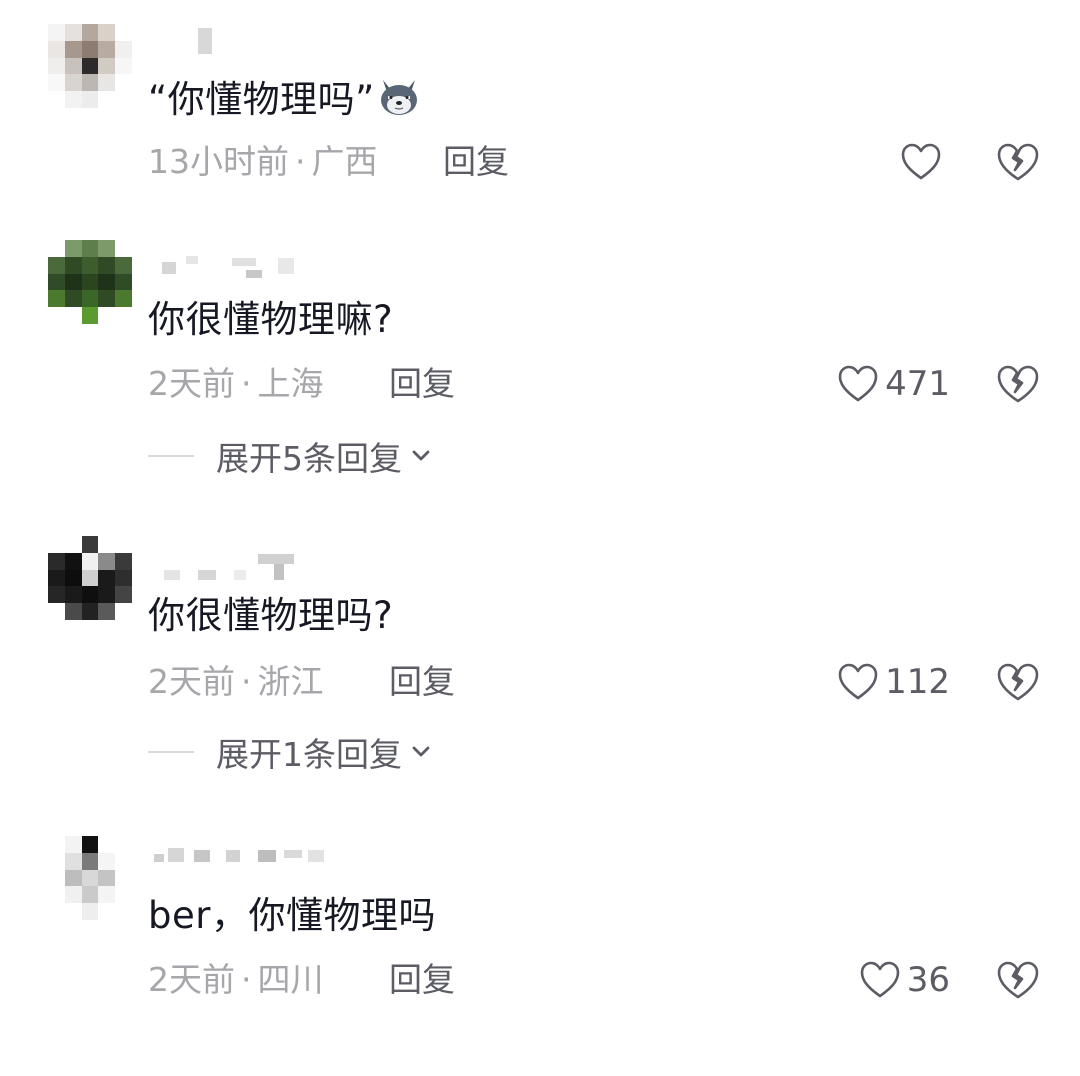 This screenshot has height=1076, width=1080. What do you see at coordinates (309, 458) in the screenshot?
I see `expand-replies-label: 展开5条回复` at bounding box center [309, 458].